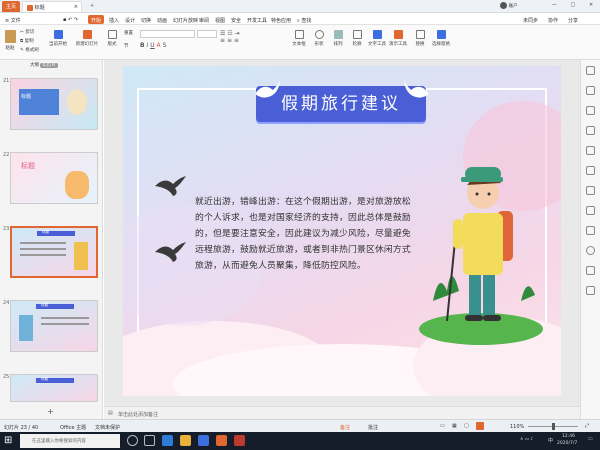  What do you see at coordinates (148, 45) in the screenshot?
I see `italic-icon: I` at bounding box center [148, 45].